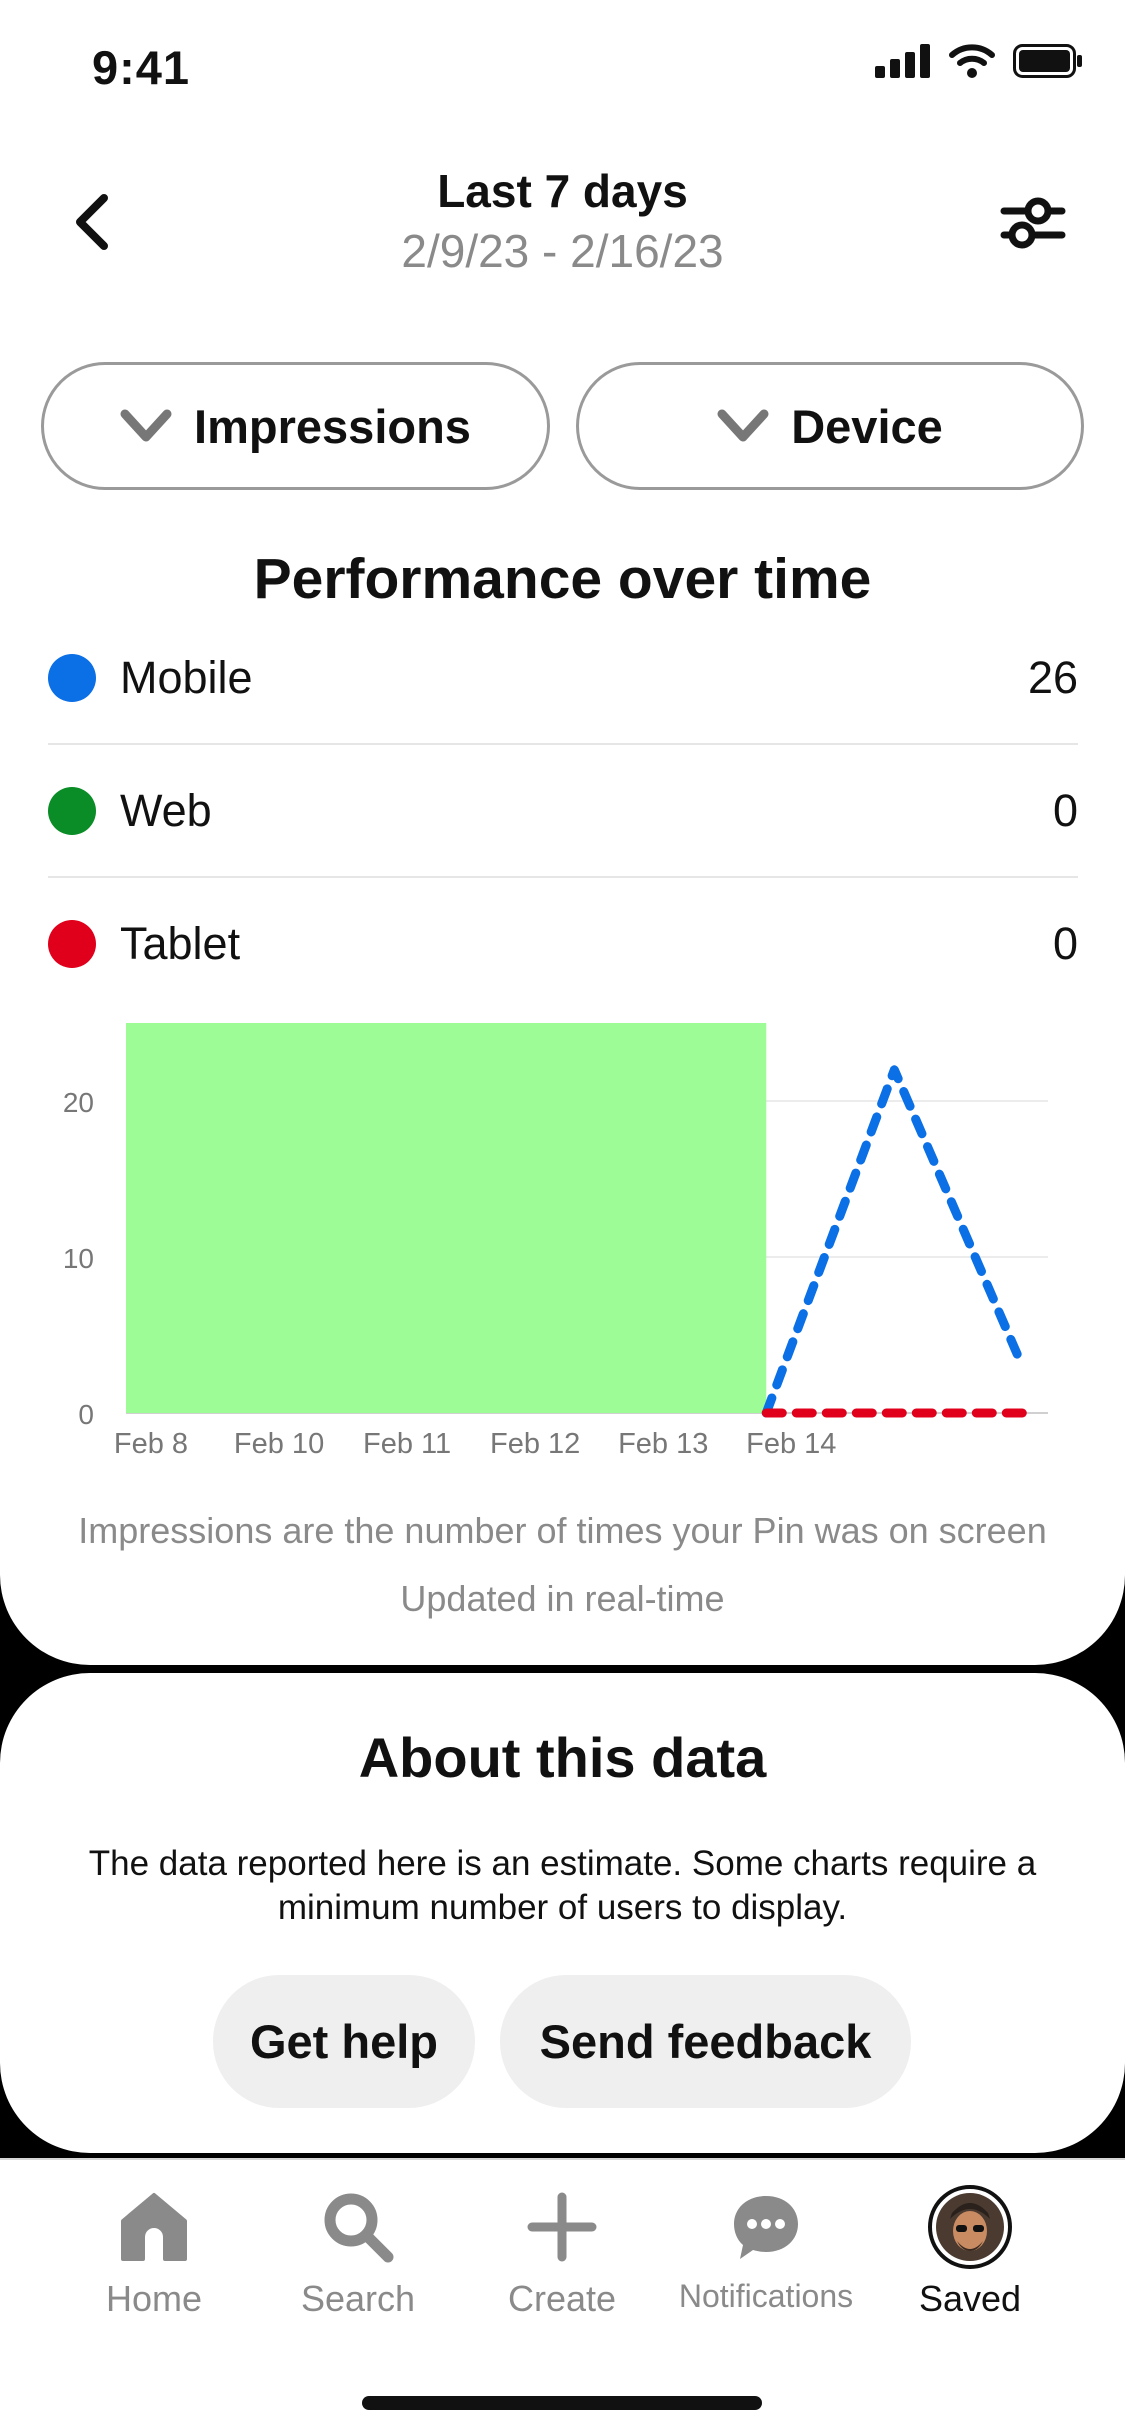  I want to click on x-tick-label: Feb 8, so click(151, 1444).